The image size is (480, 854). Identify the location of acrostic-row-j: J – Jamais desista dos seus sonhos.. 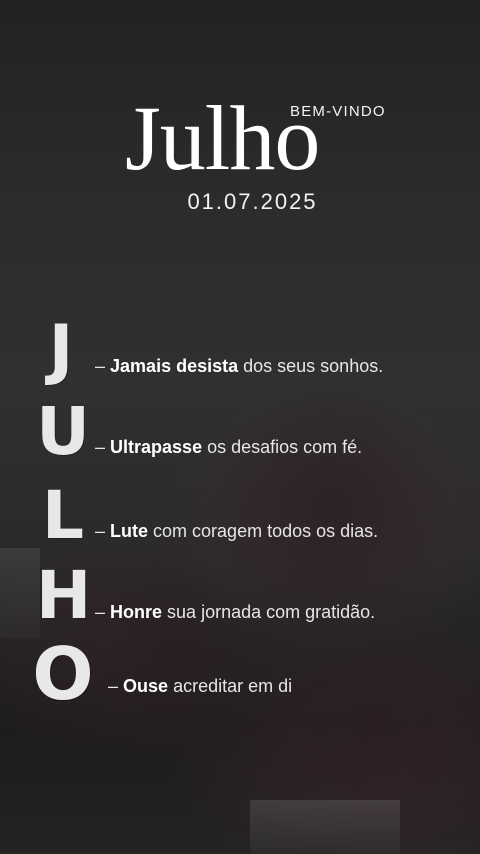
(240, 355).